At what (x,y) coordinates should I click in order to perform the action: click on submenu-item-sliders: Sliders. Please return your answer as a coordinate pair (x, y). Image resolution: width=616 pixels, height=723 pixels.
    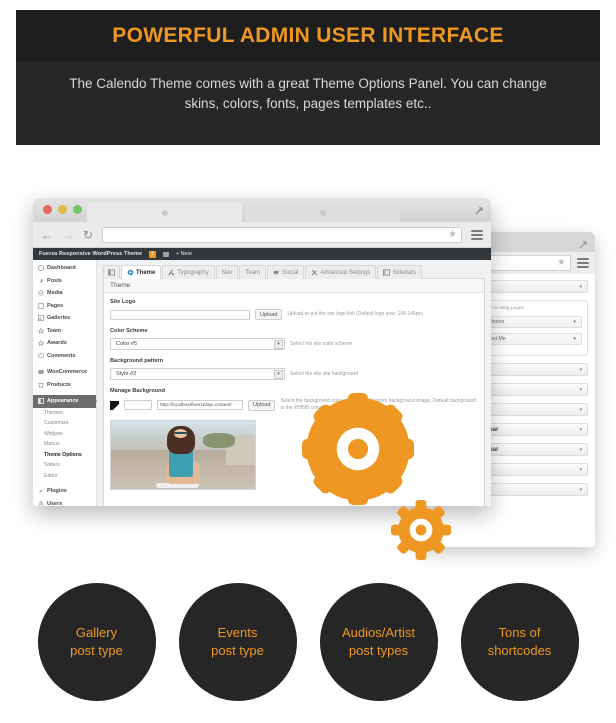
    Looking at the image, I should click on (64, 465).